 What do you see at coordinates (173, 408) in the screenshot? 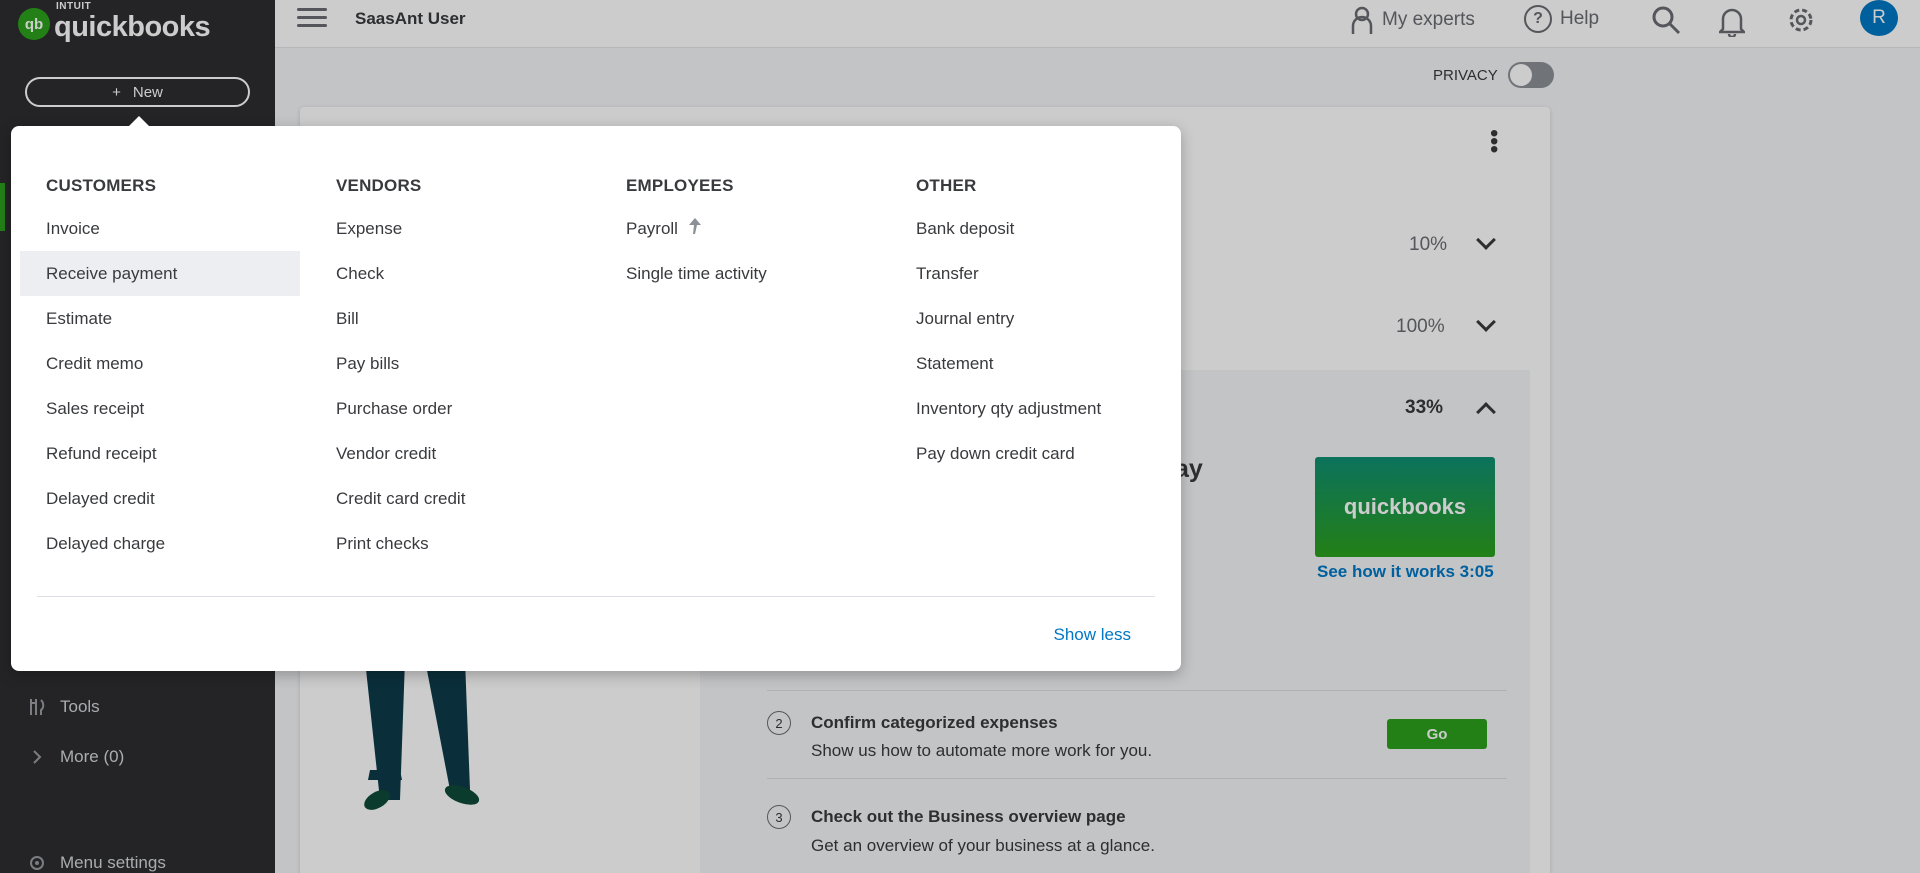
I see `menu-item-sales-receipt: Sales receipt` at bounding box center [173, 408].